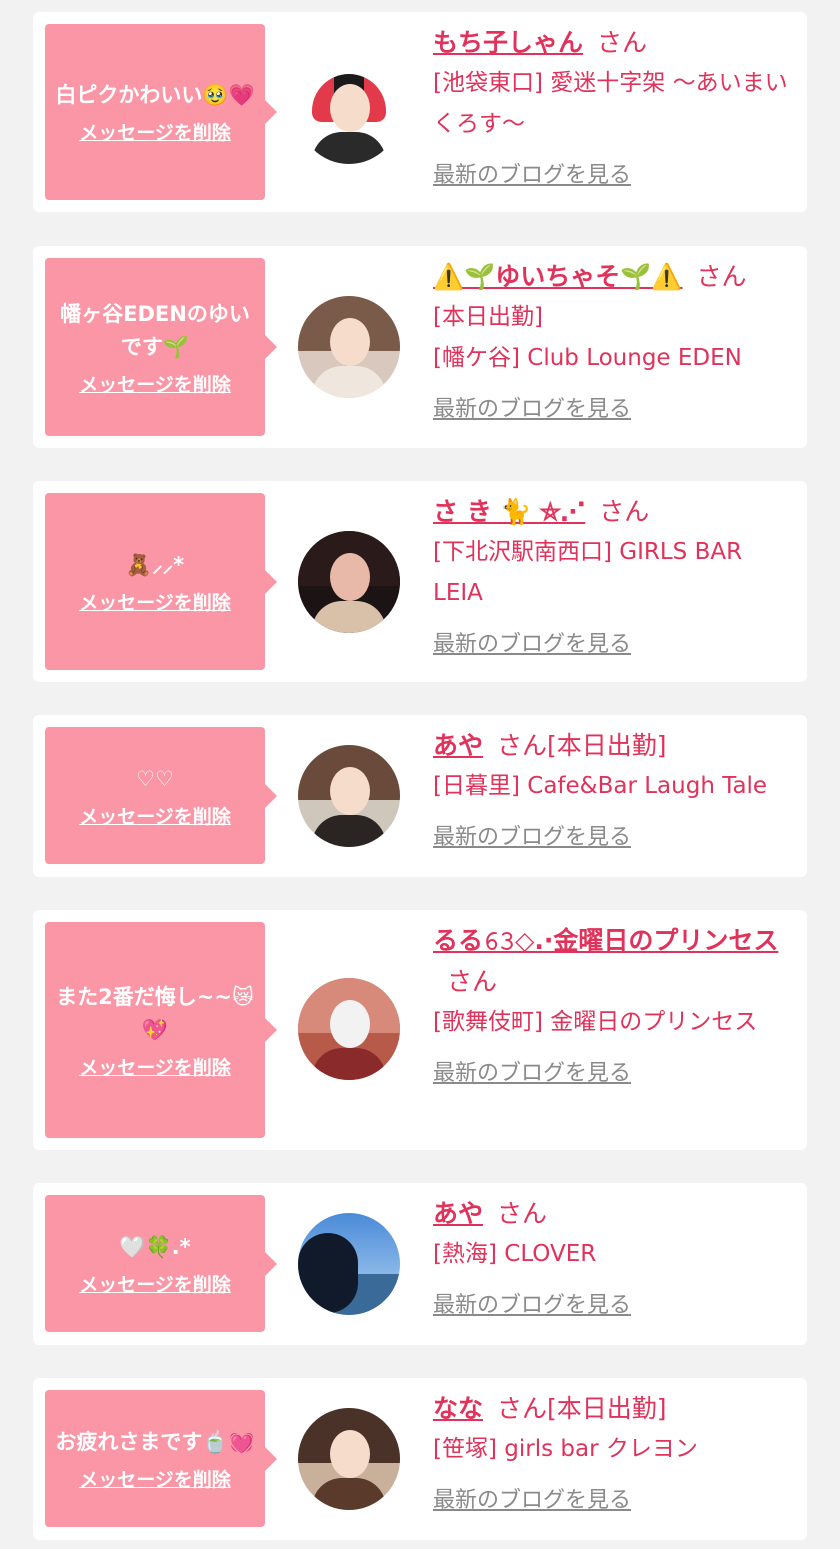 This screenshot has width=840, height=1549. I want to click on message-info: なな さん[本日出勤] [笹塚] girls bar クレヨン 最新のブログを見る, so click(613, 1454).